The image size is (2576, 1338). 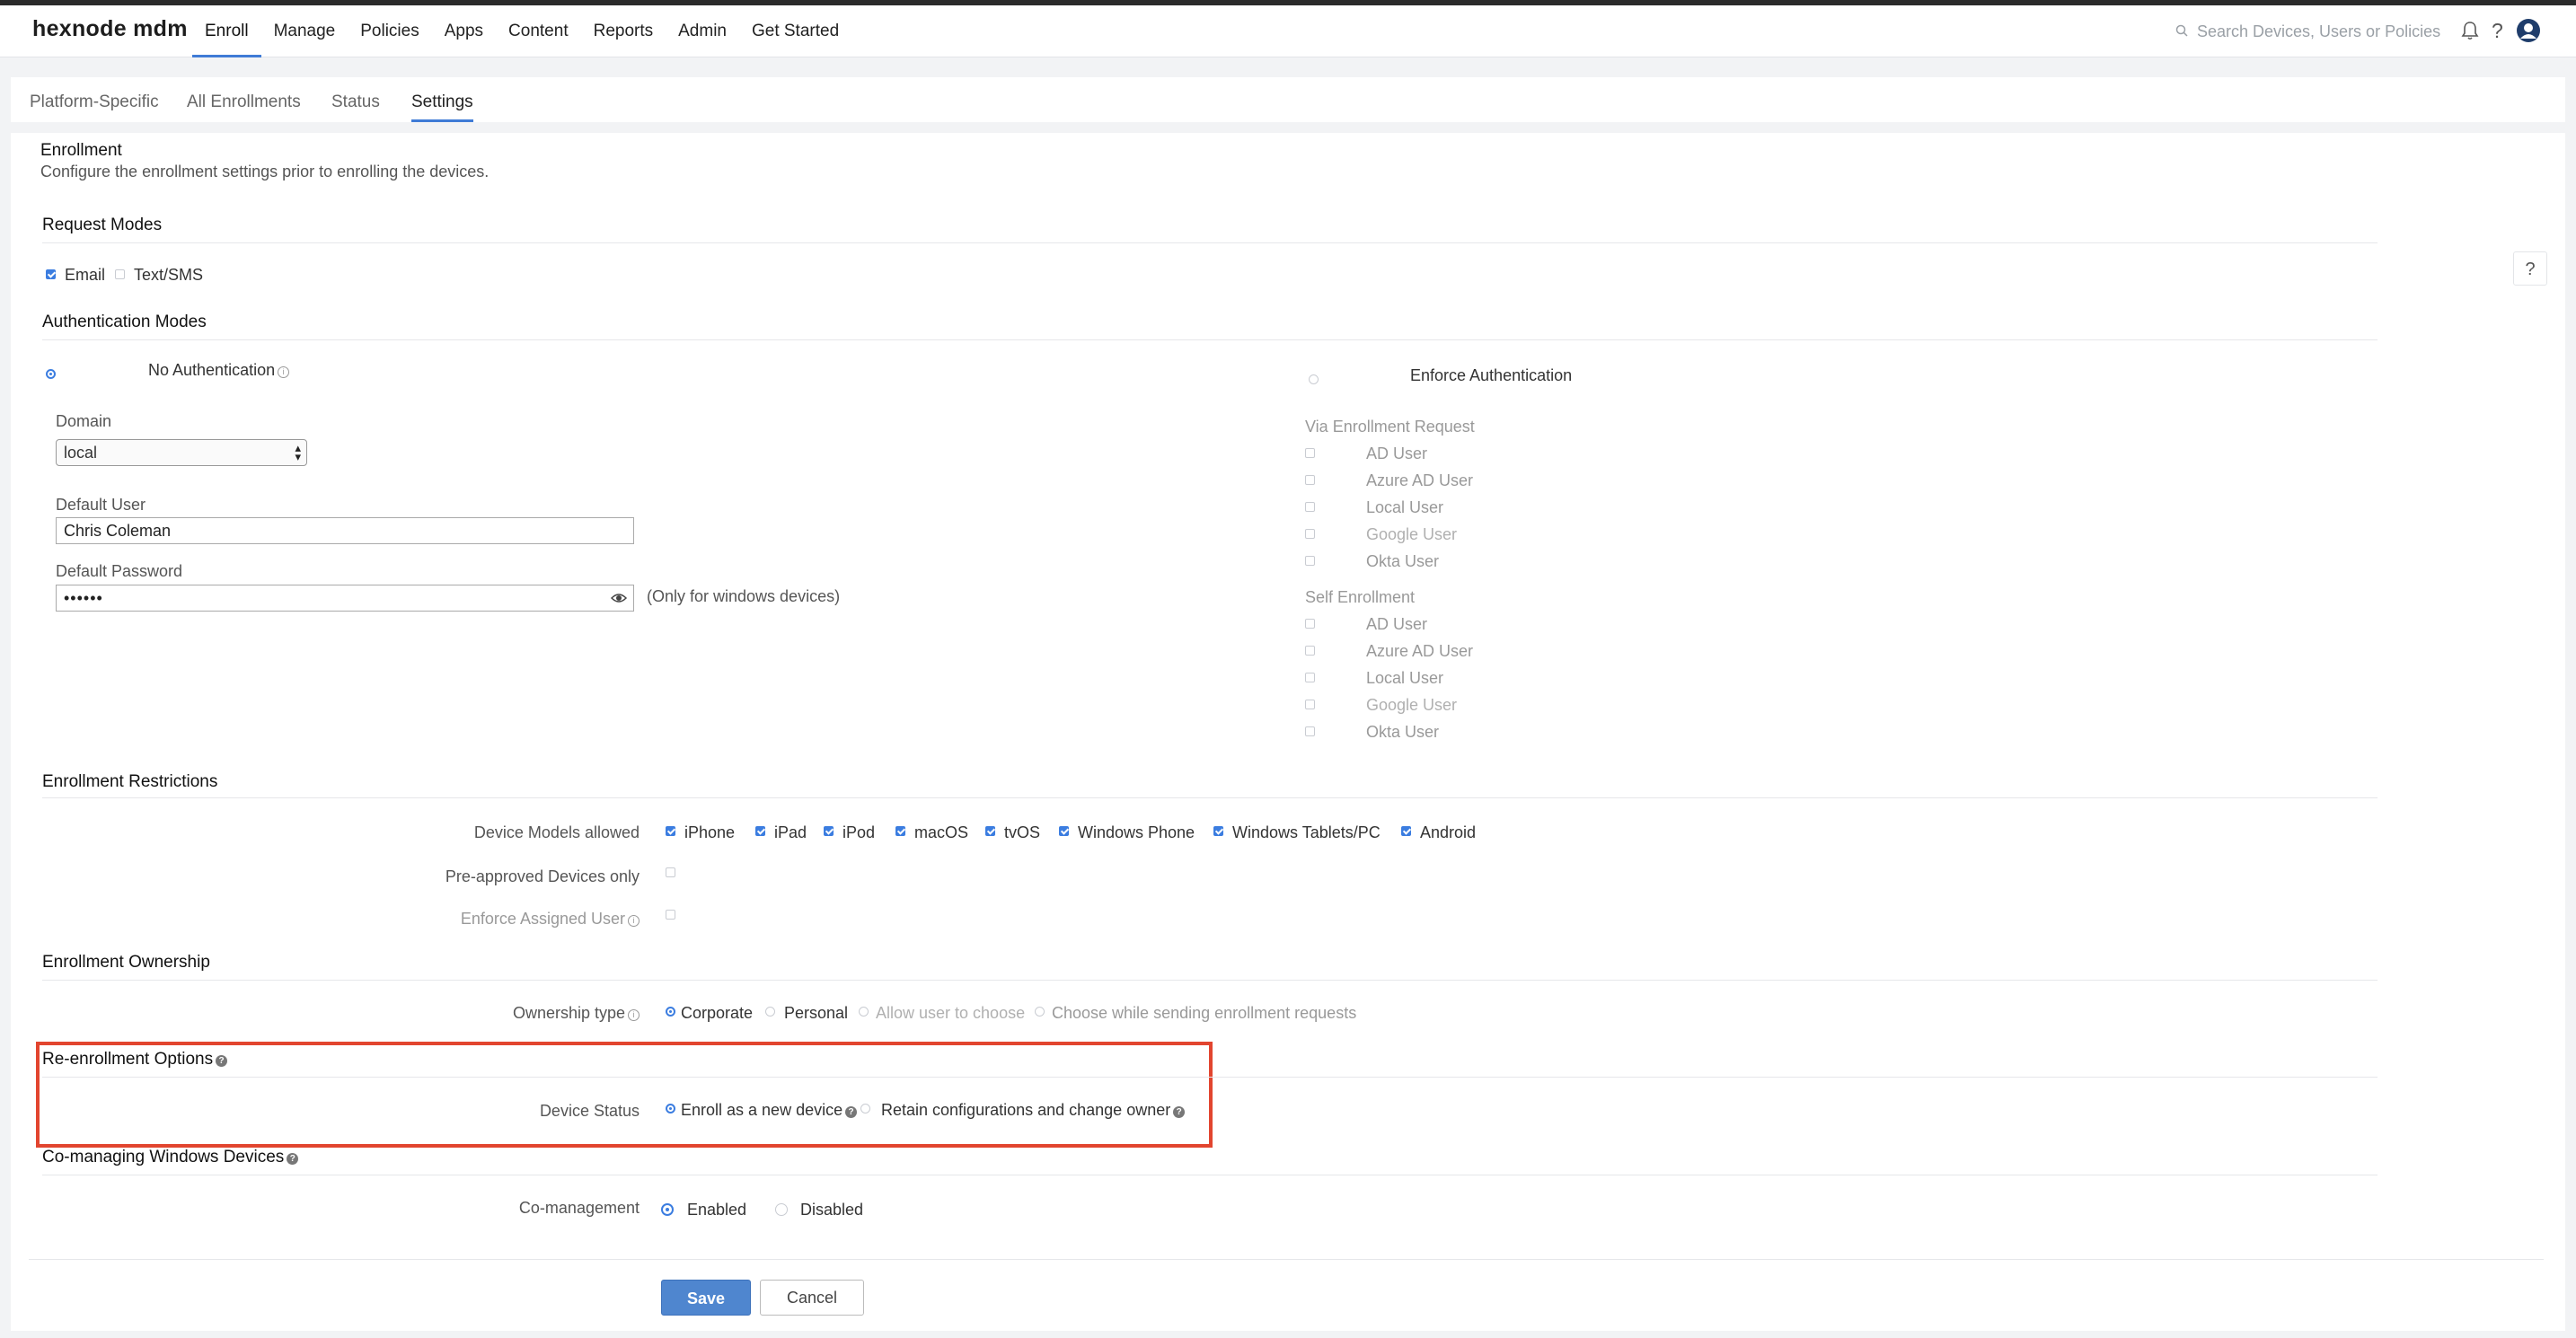 What do you see at coordinates (744, 596) in the screenshot?
I see `password-note: (Only for windows devices)` at bounding box center [744, 596].